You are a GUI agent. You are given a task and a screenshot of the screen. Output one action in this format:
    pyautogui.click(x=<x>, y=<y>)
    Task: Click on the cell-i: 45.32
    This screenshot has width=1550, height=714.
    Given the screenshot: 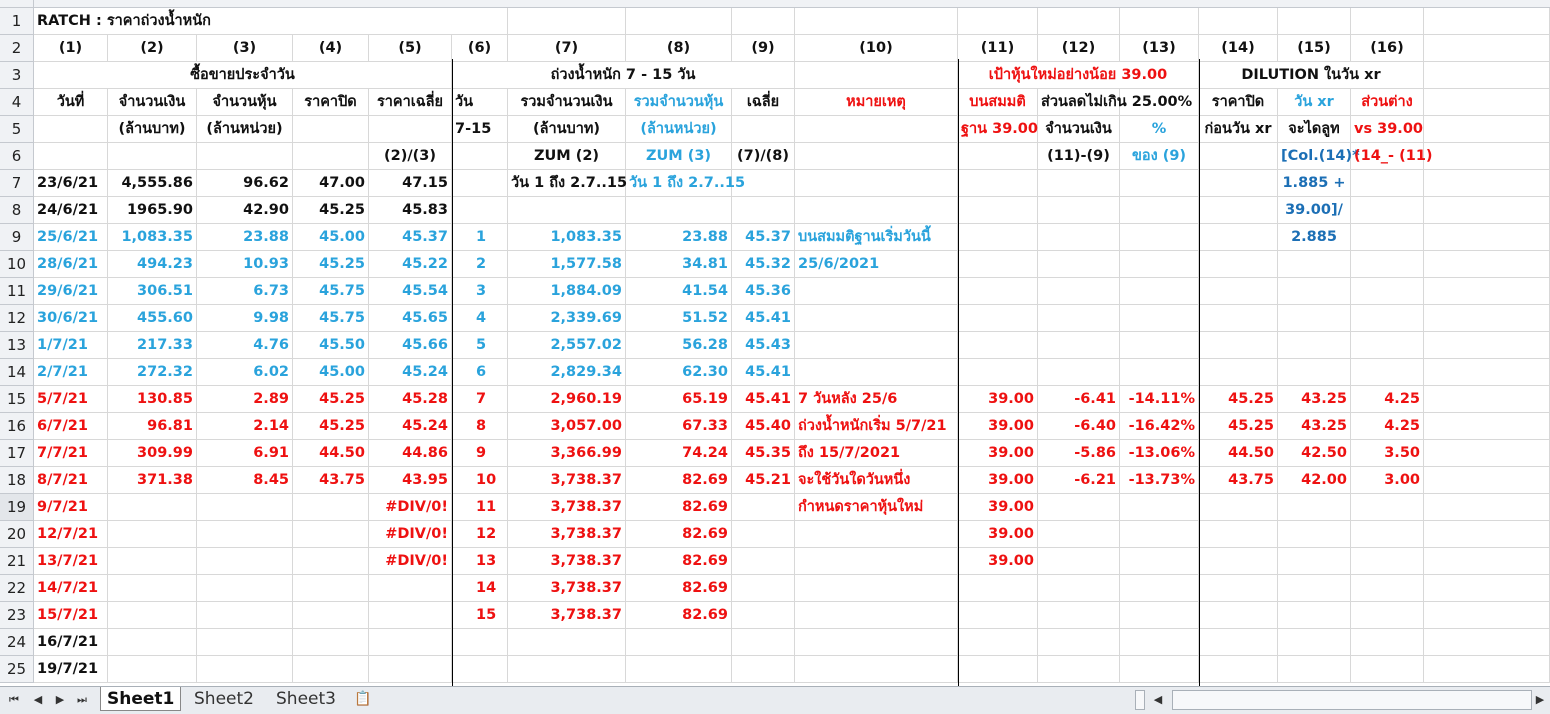 What is the action you would take?
    pyautogui.click(x=763, y=264)
    